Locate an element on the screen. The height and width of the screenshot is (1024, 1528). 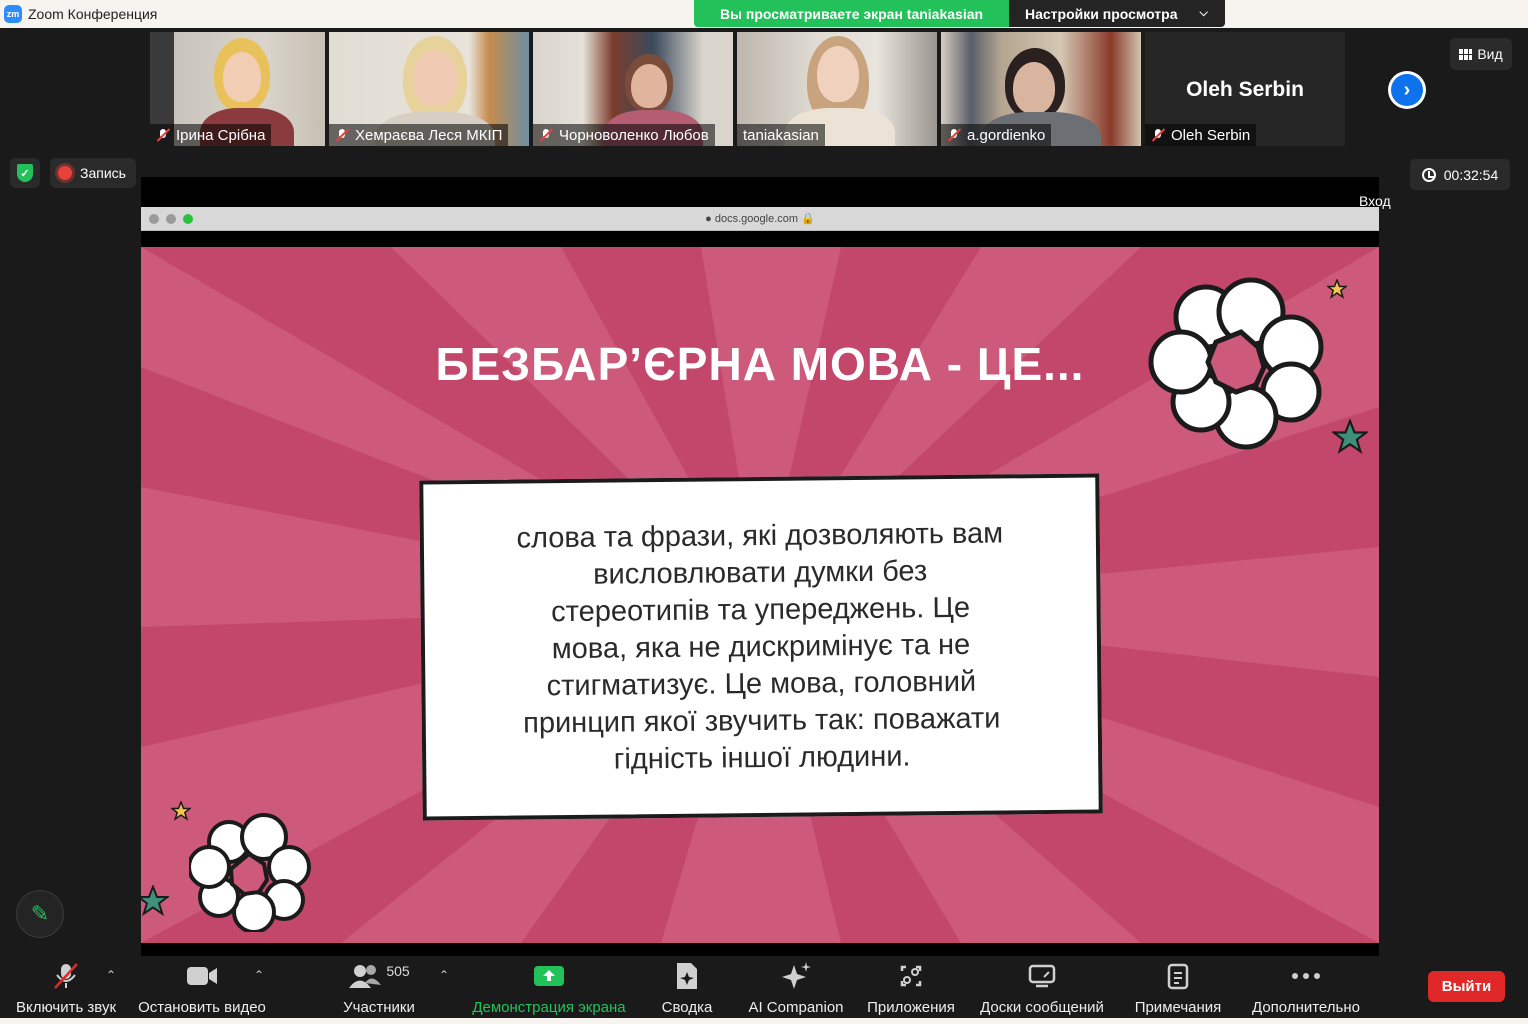
participant-display-name: Oleh Serbin is located at coordinates (1245, 89).